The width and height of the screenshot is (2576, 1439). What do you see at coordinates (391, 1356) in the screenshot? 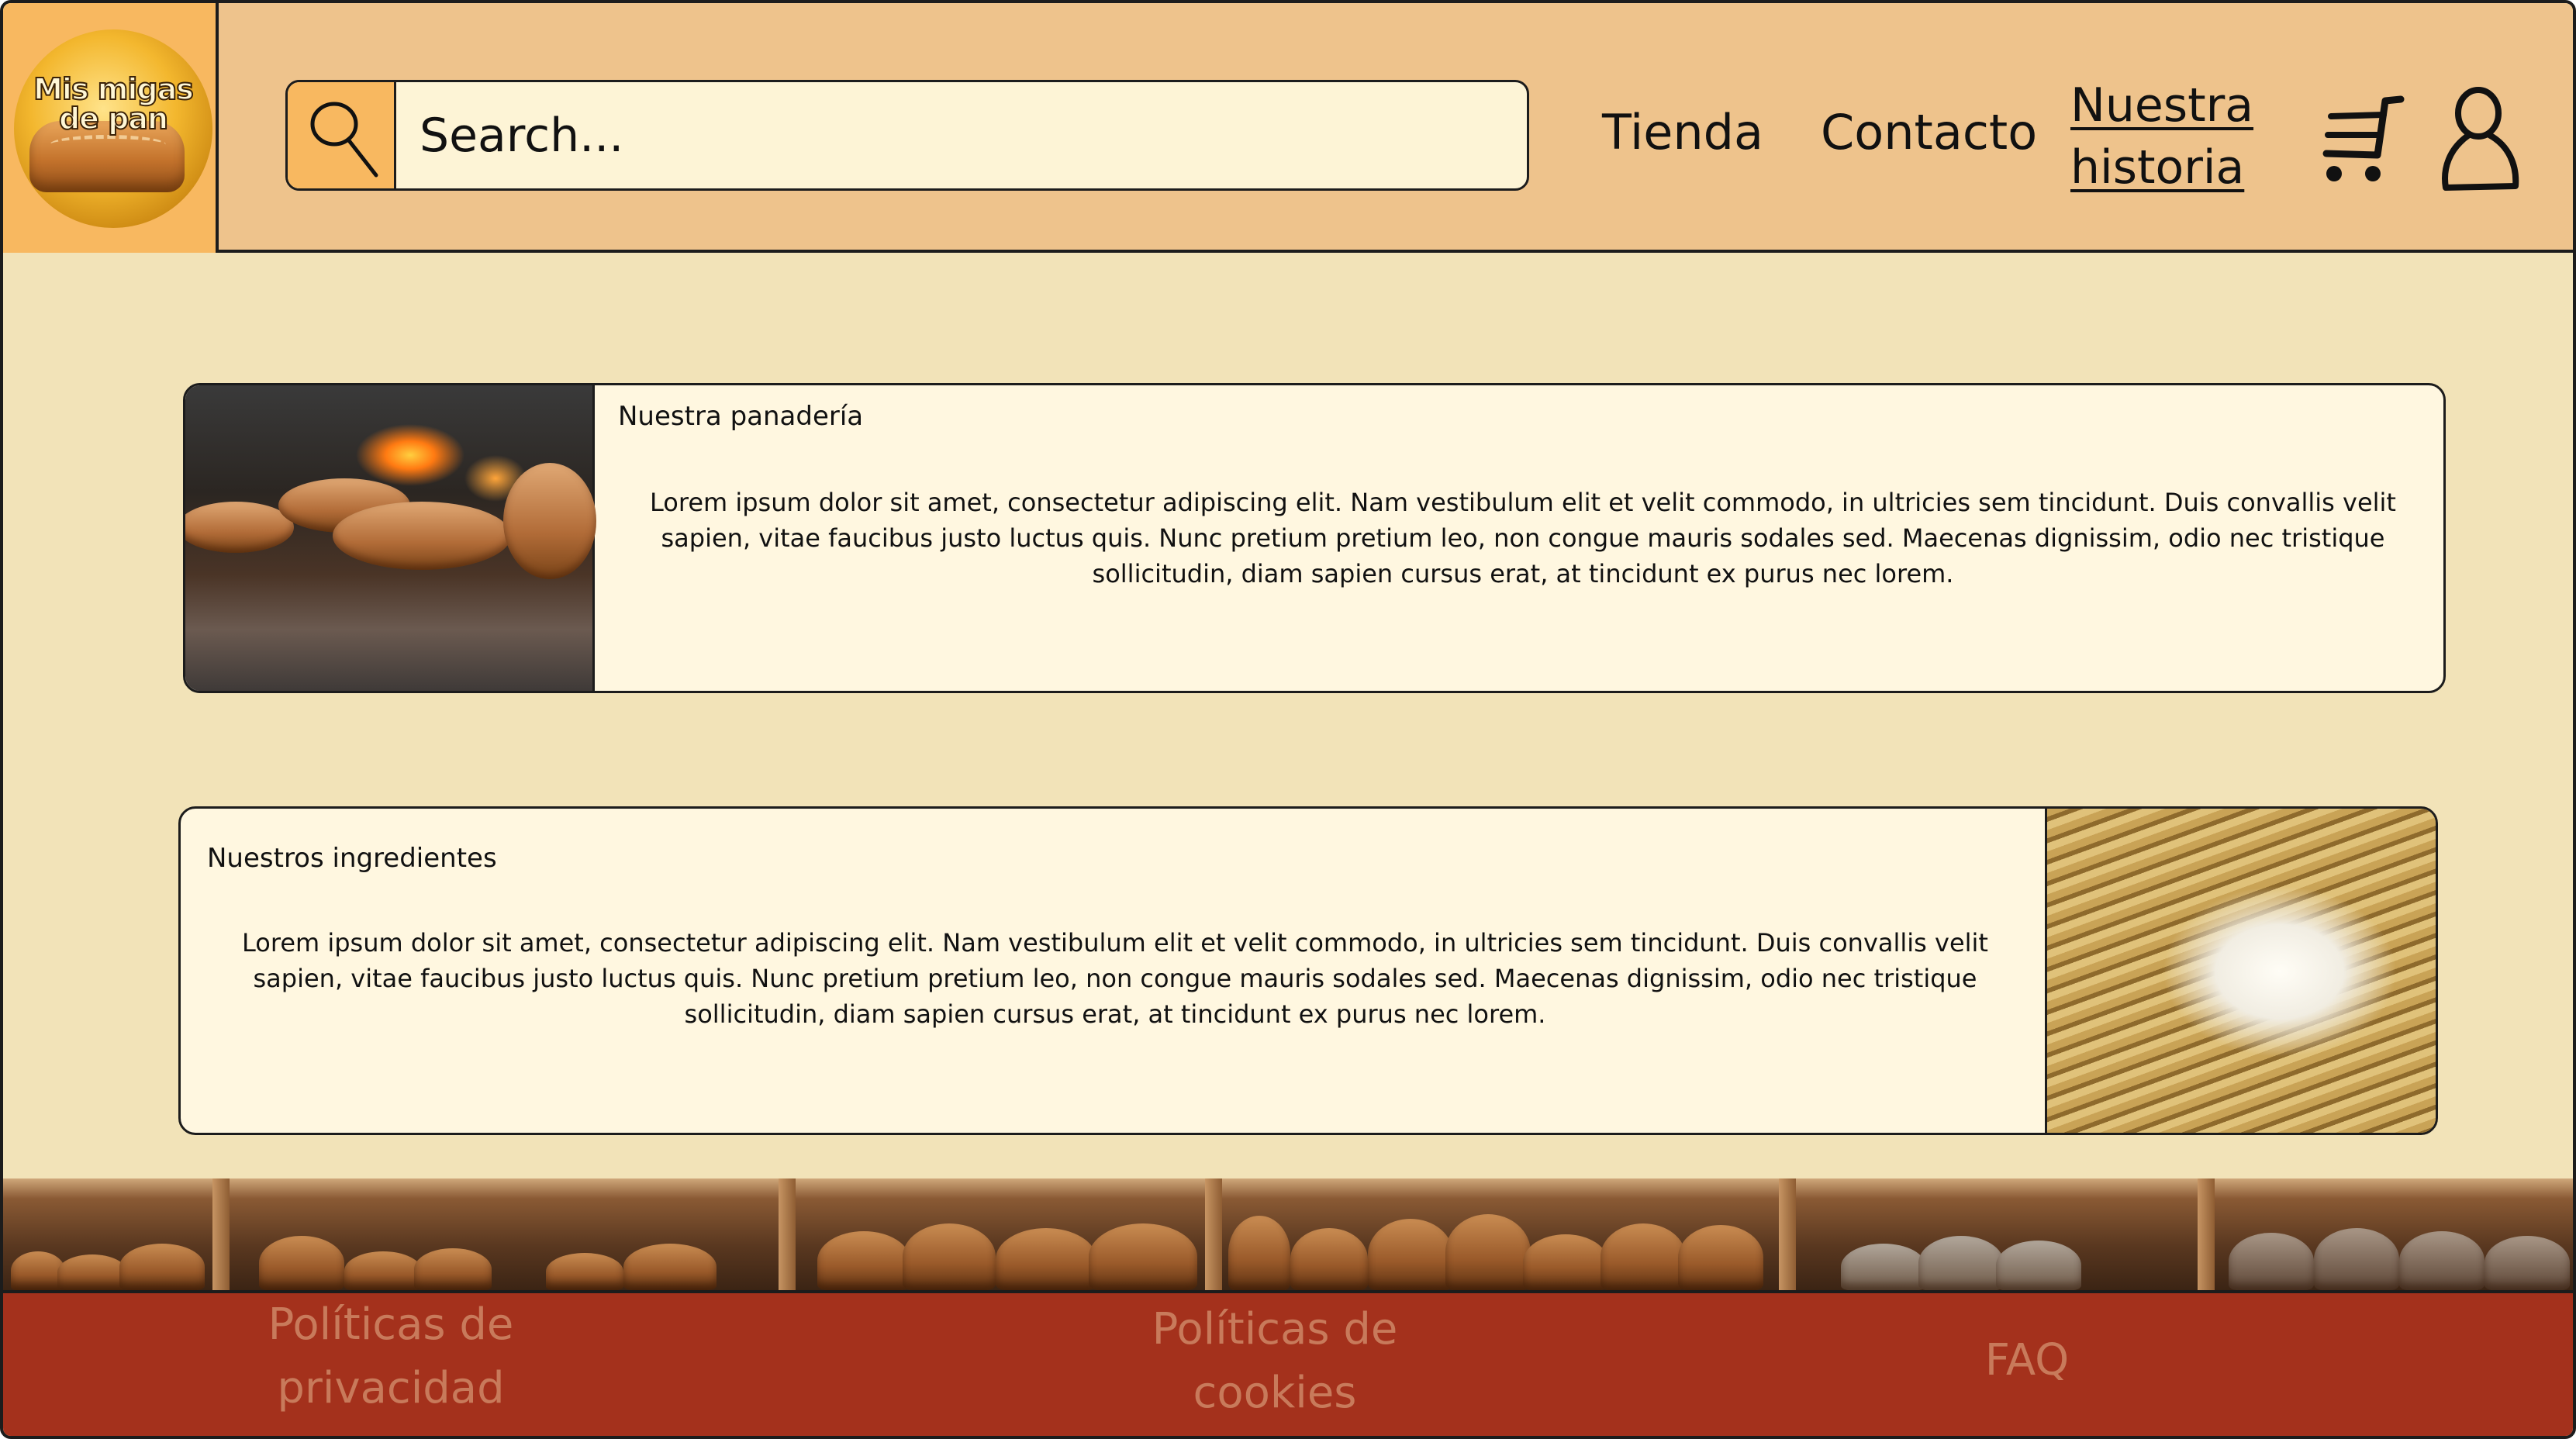
I see `footer-link-privacy: Políticas de privacidad` at bounding box center [391, 1356].